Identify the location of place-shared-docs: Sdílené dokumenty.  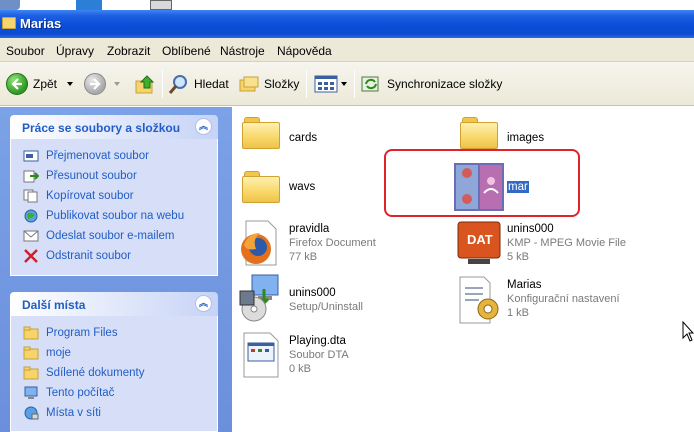
(83, 373).